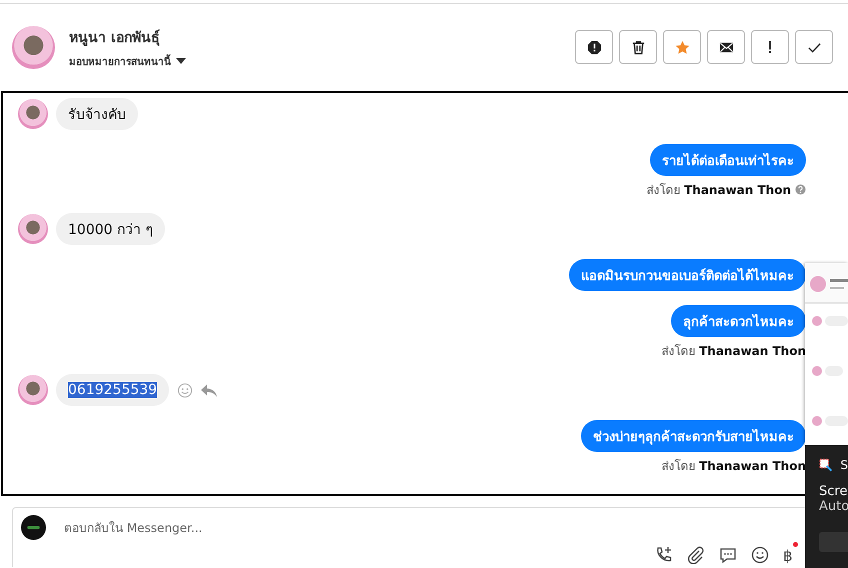 The width and height of the screenshot is (848, 568). Describe the element at coordinates (696, 555) in the screenshot. I see `paperclip-icon` at that location.